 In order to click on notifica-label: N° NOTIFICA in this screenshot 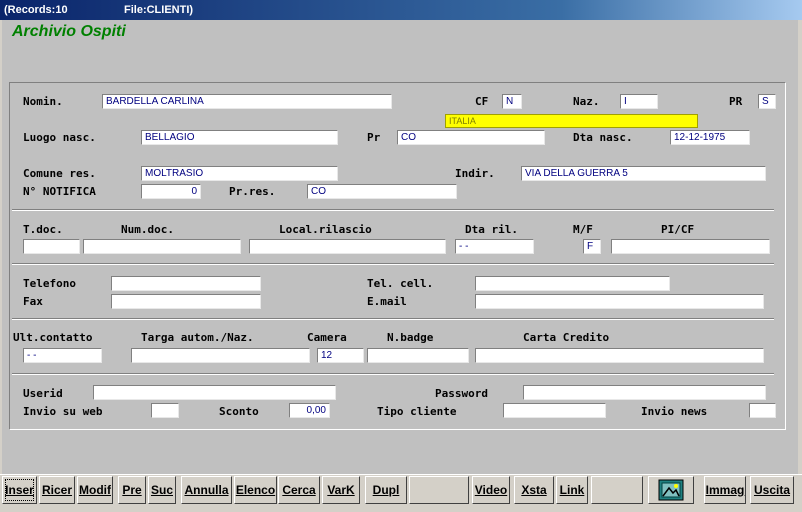, I will do `click(59, 191)`.